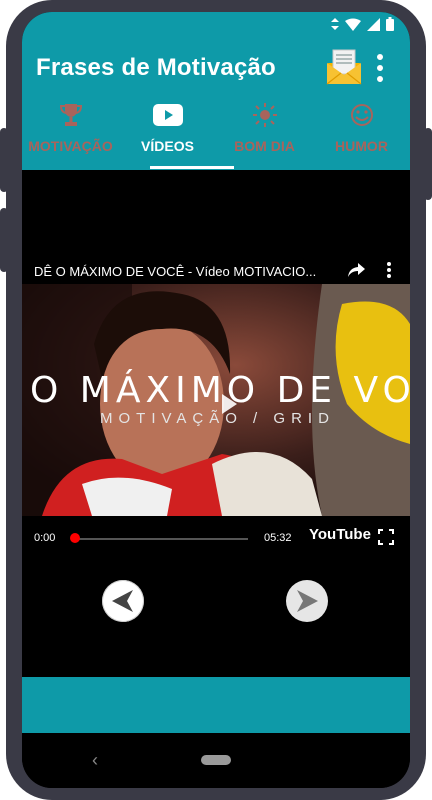  Describe the element at coordinates (70, 115) in the screenshot. I see `trophy-icon` at that location.